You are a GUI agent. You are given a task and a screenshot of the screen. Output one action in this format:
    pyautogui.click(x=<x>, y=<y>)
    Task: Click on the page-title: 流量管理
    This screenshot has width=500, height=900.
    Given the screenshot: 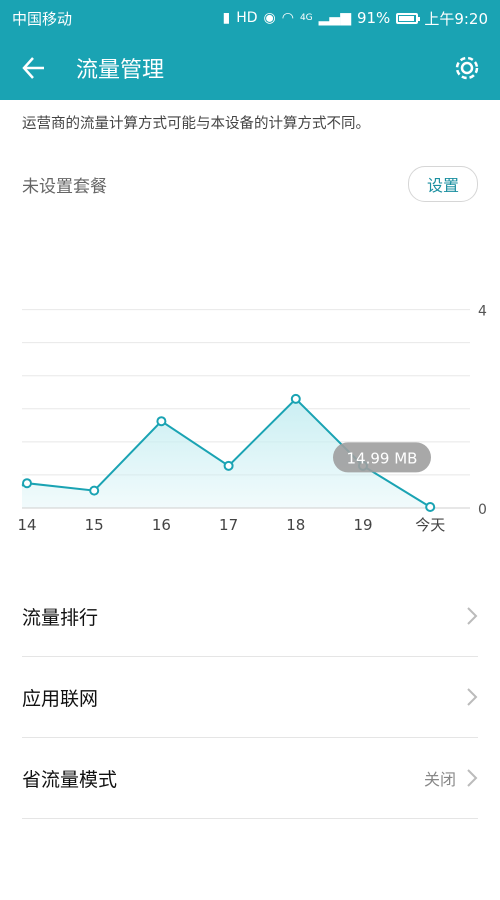 What is the action you would take?
    pyautogui.click(x=120, y=70)
    